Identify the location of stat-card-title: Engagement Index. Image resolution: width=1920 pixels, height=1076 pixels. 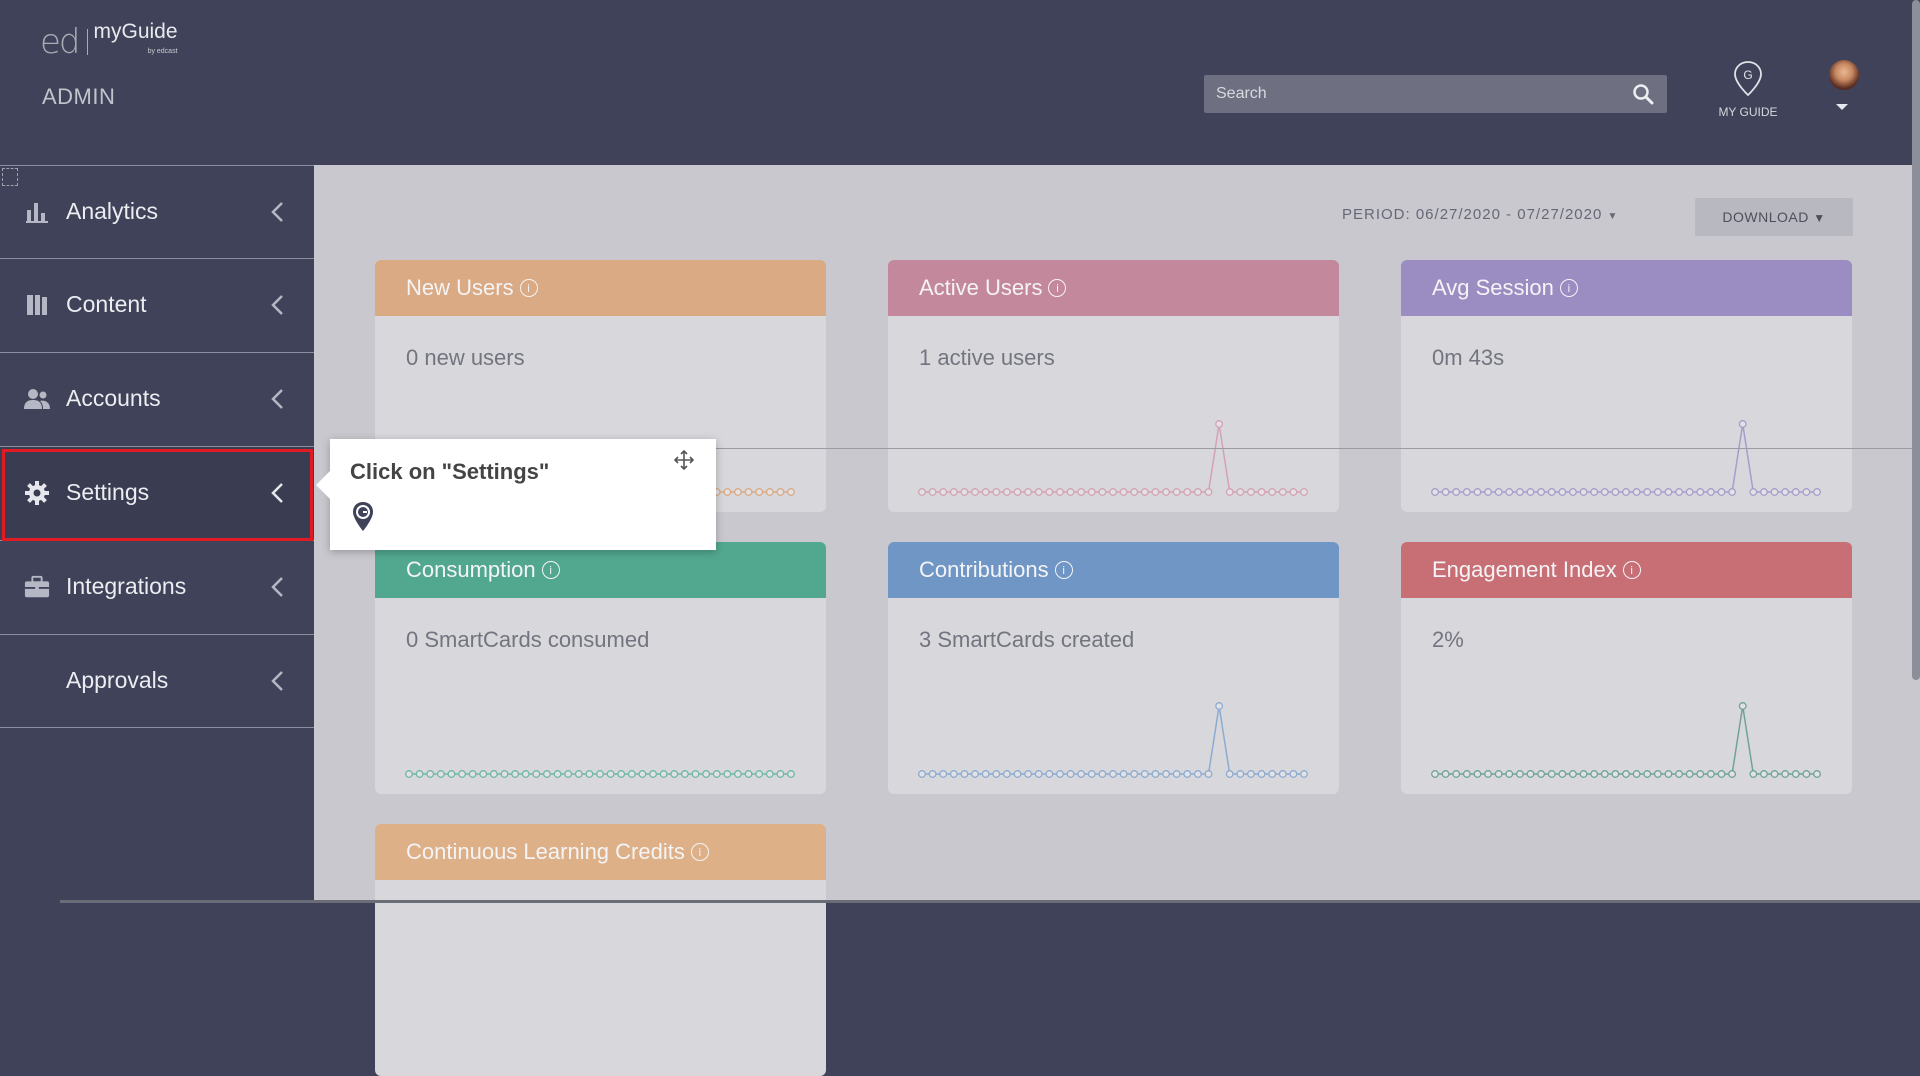
(1524, 569).